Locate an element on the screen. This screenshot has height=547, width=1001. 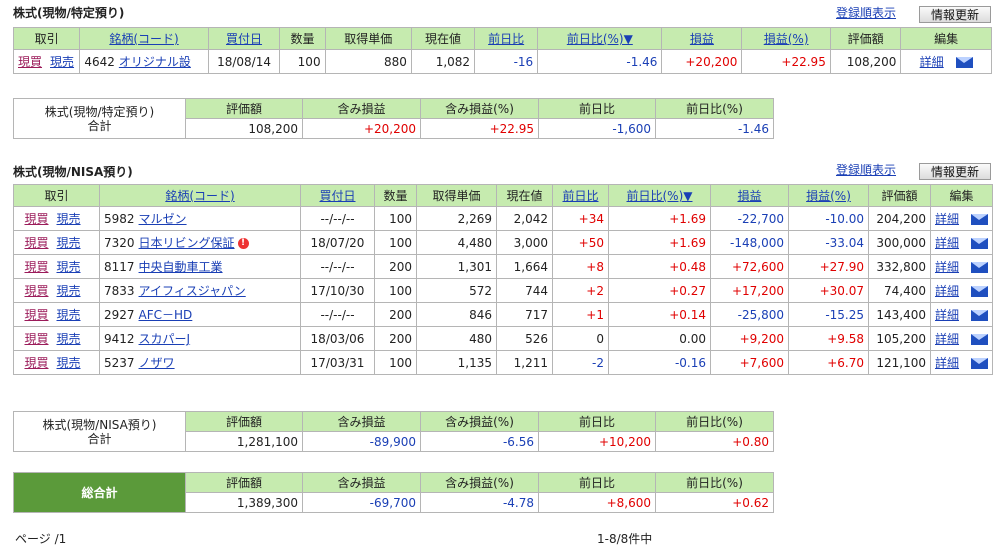
stock-name-link: ノザワ is located at coordinates (157, 363).